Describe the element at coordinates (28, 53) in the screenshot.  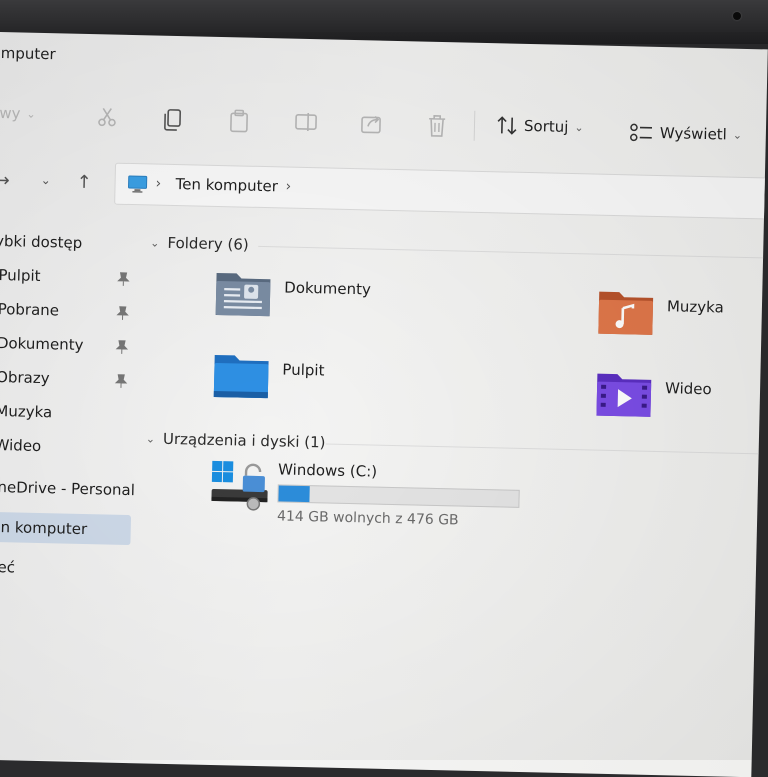
I see `window-title: omputer` at that location.